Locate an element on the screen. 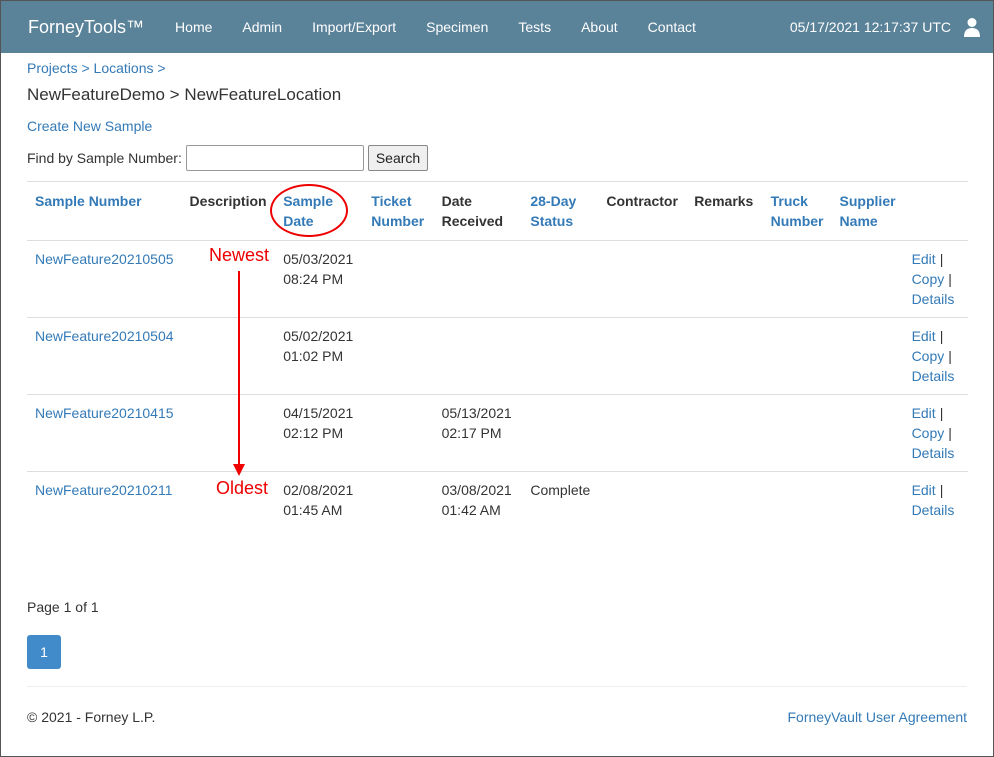 The image size is (994, 757). pager-prefix: Page is located at coordinates (45, 606).